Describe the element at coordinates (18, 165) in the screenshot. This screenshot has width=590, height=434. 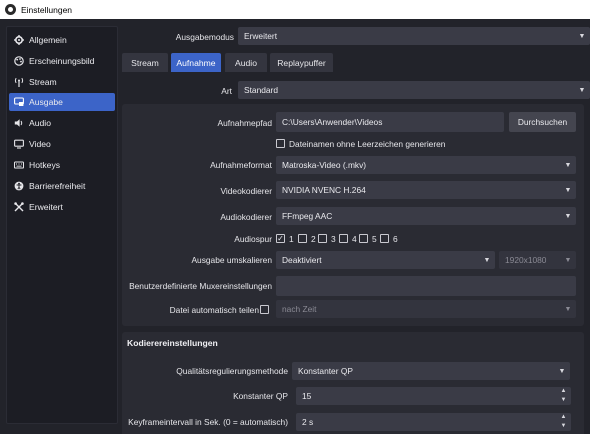
I see `keyboard-icon` at that location.